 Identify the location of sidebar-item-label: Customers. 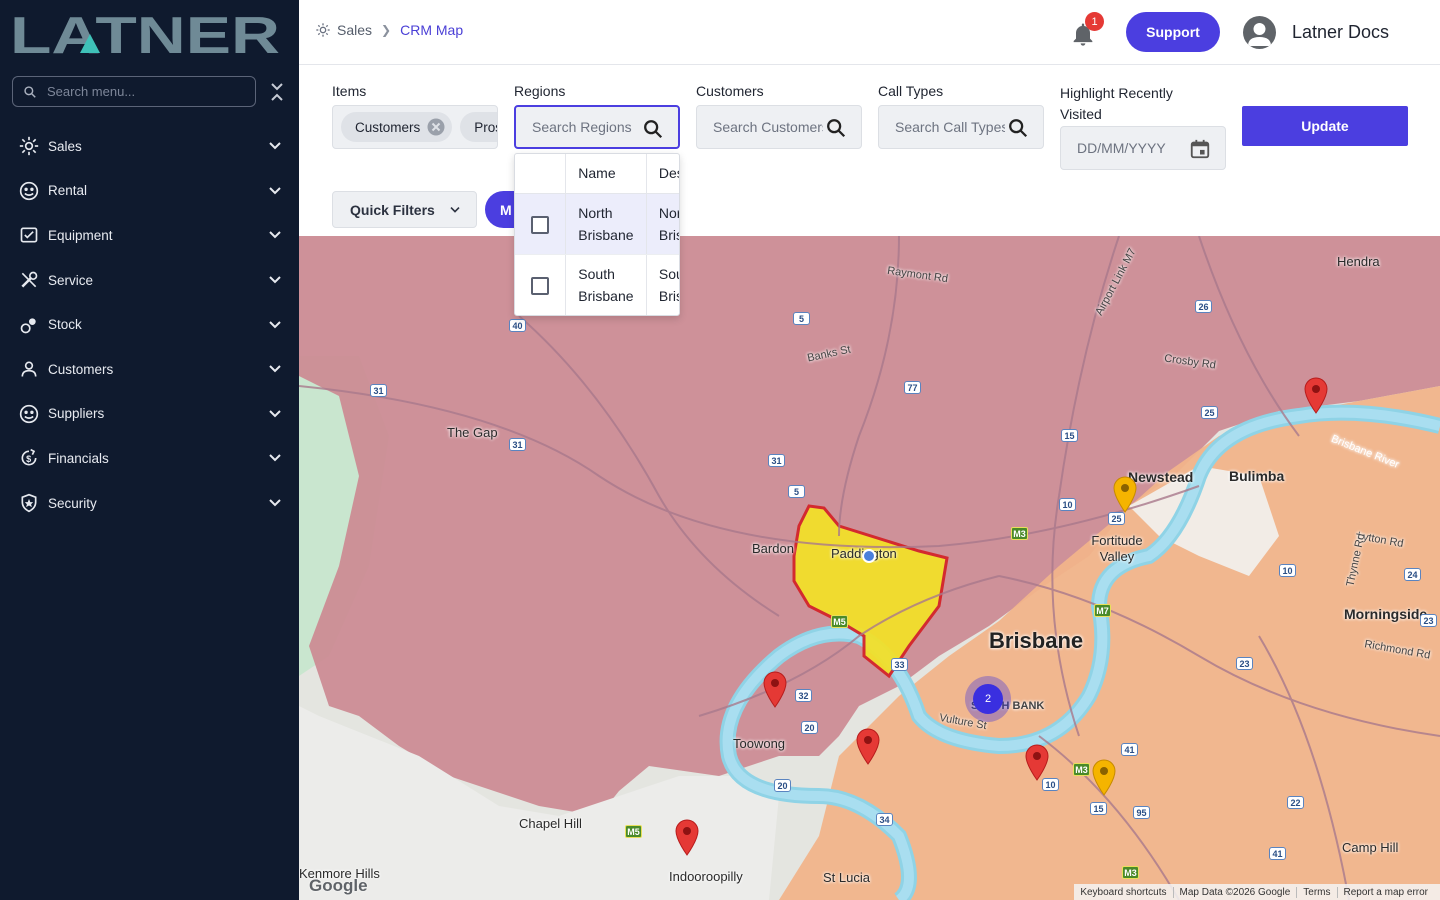
(81, 369).